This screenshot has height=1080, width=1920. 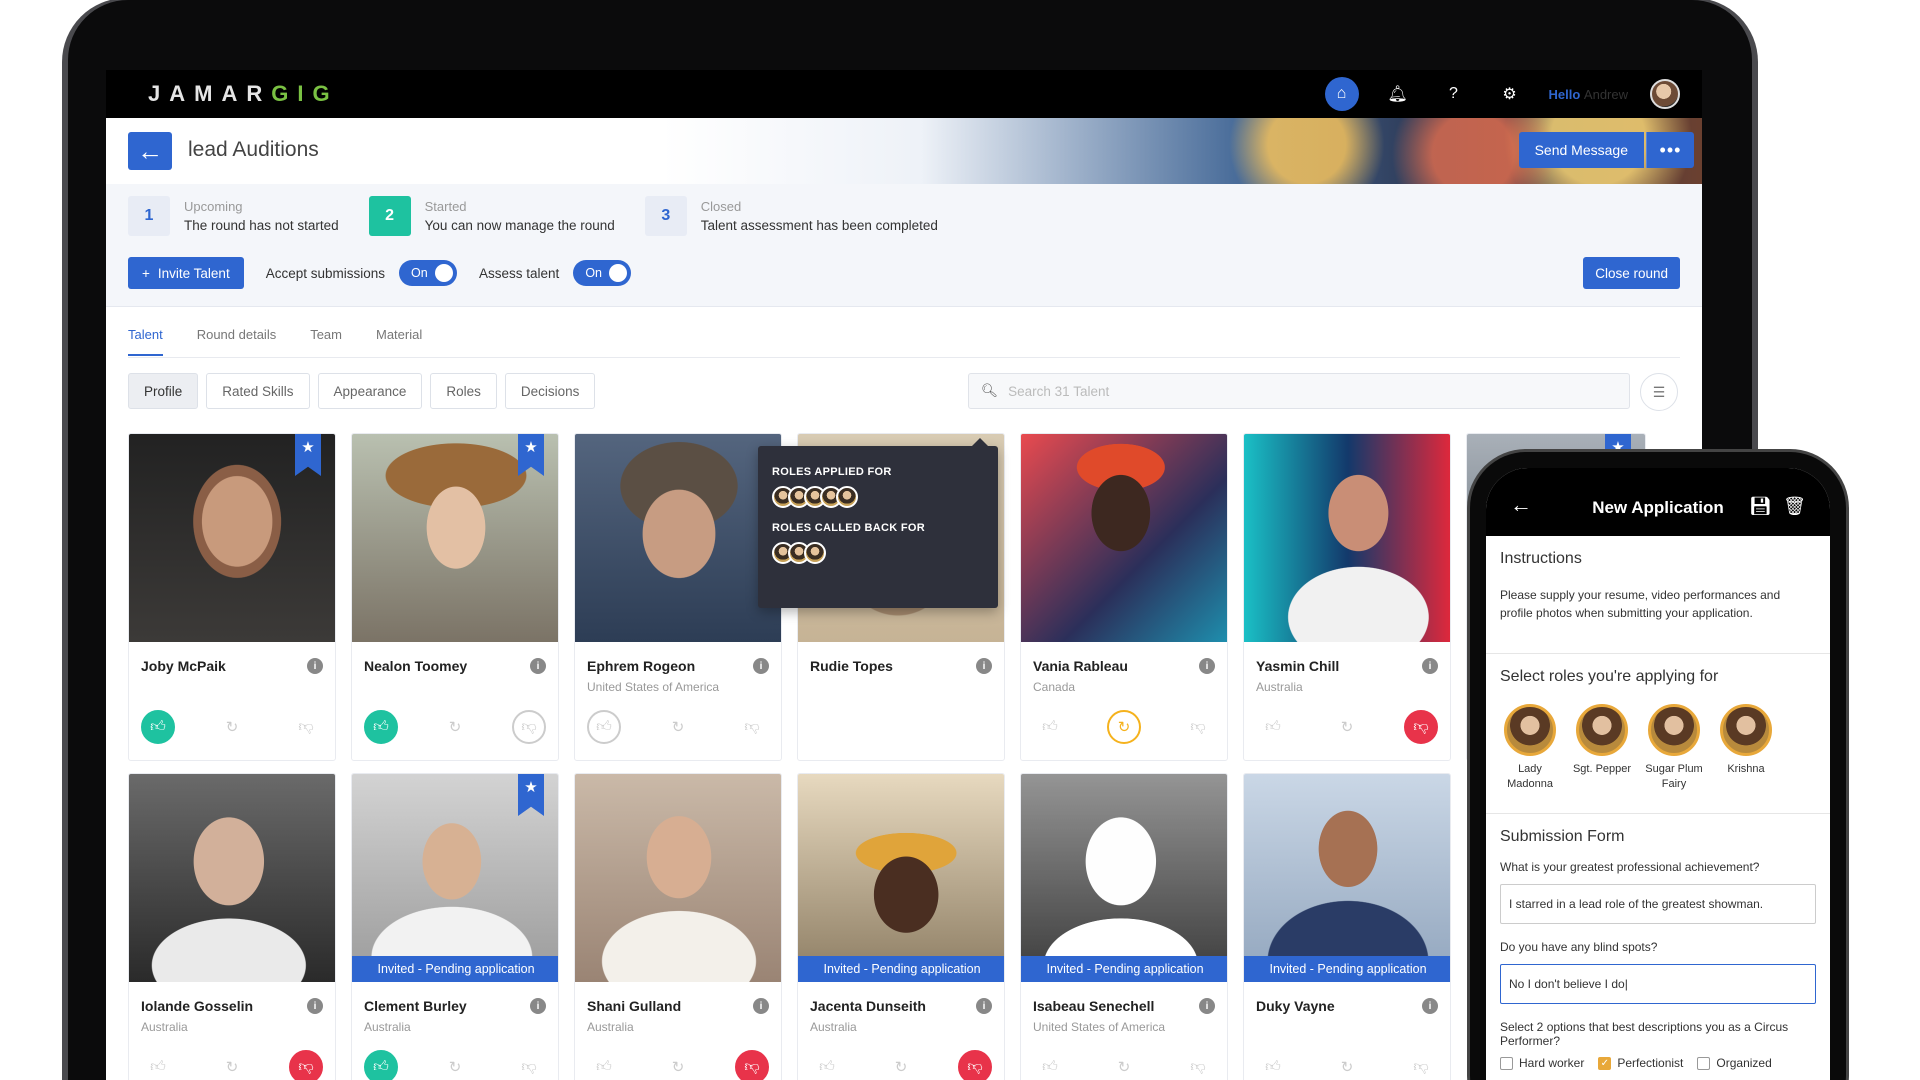 I want to click on home-icon: ⌂, so click(x=1341, y=94).